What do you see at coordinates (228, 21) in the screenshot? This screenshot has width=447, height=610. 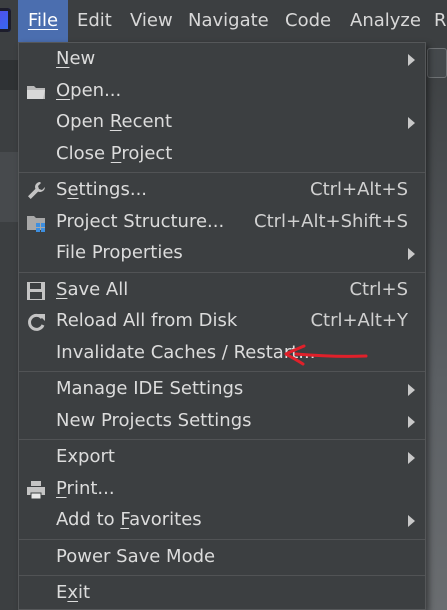 I see `menu-navigate: Navigate` at bounding box center [228, 21].